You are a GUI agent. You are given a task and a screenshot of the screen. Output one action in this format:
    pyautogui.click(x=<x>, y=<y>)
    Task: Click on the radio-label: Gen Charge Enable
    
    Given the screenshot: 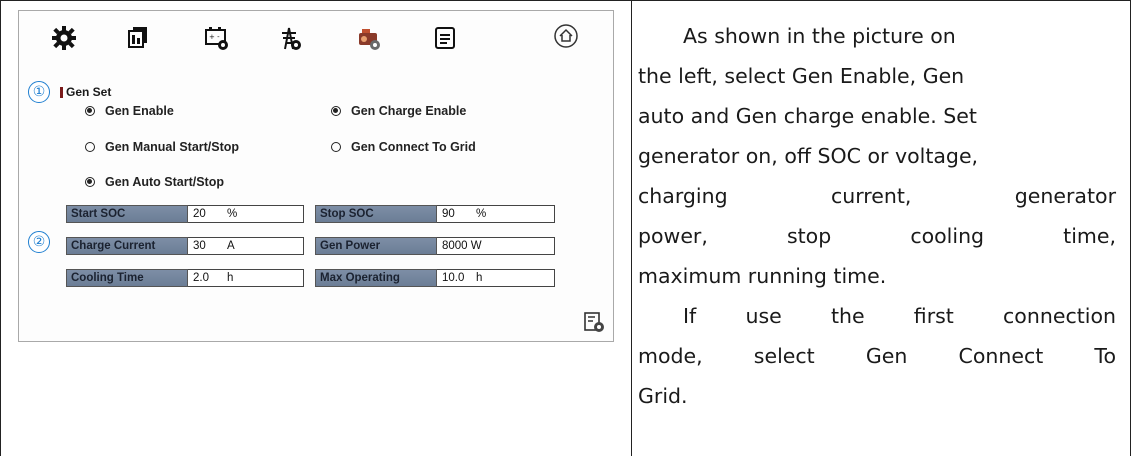 What is the action you would take?
    pyautogui.click(x=409, y=111)
    